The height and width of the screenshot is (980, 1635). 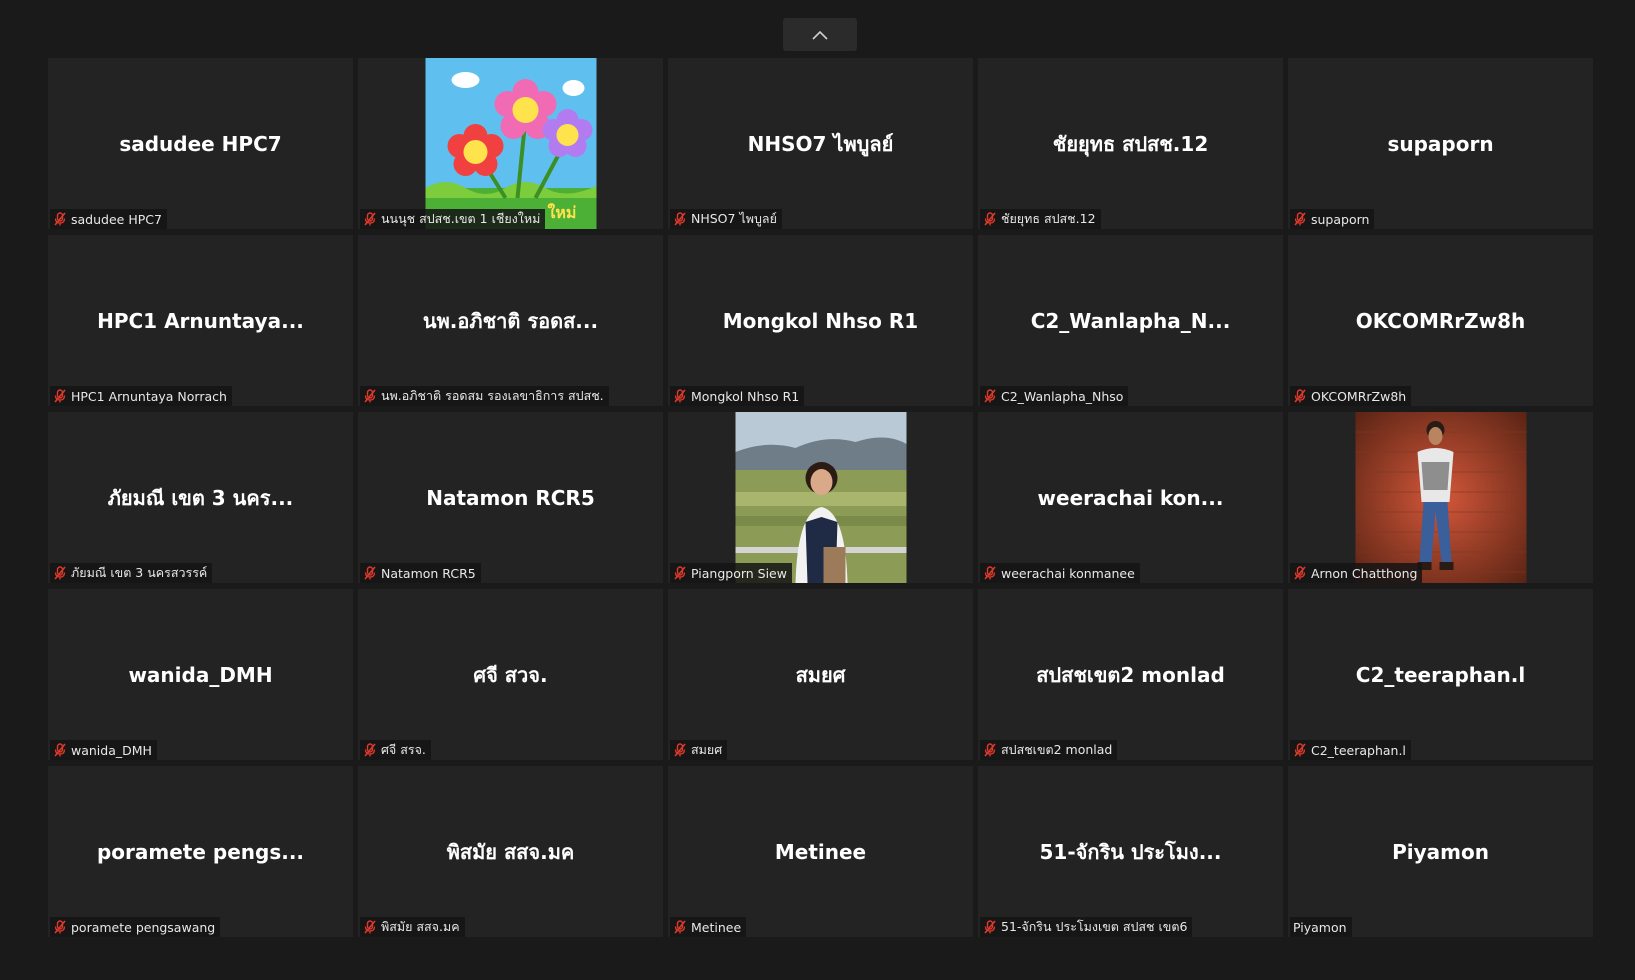 I want to click on participant-tile: HPC1 Arnuntaya... HPC1 Arnuntaya Norrach, so click(x=200, y=320).